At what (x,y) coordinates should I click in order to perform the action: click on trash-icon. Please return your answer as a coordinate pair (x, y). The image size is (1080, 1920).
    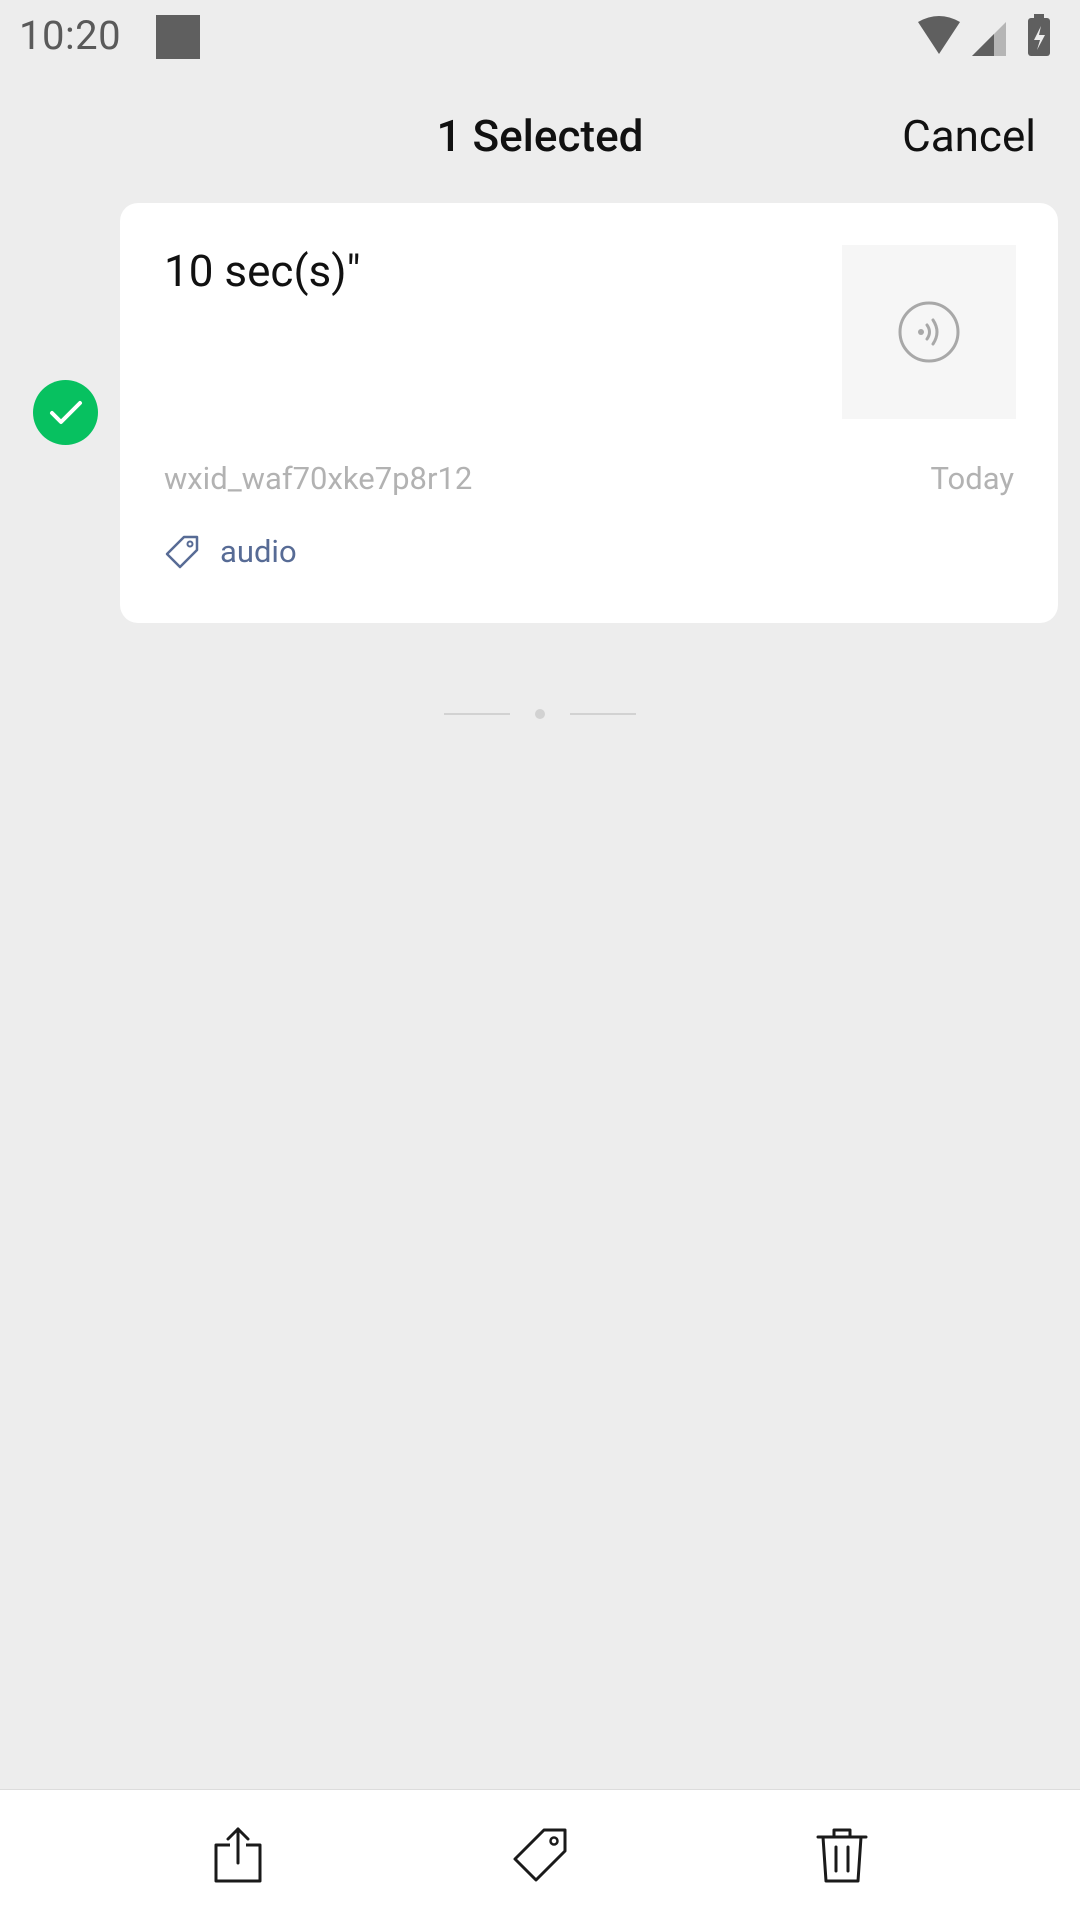
    Looking at the image, I should click on (842, 1855).